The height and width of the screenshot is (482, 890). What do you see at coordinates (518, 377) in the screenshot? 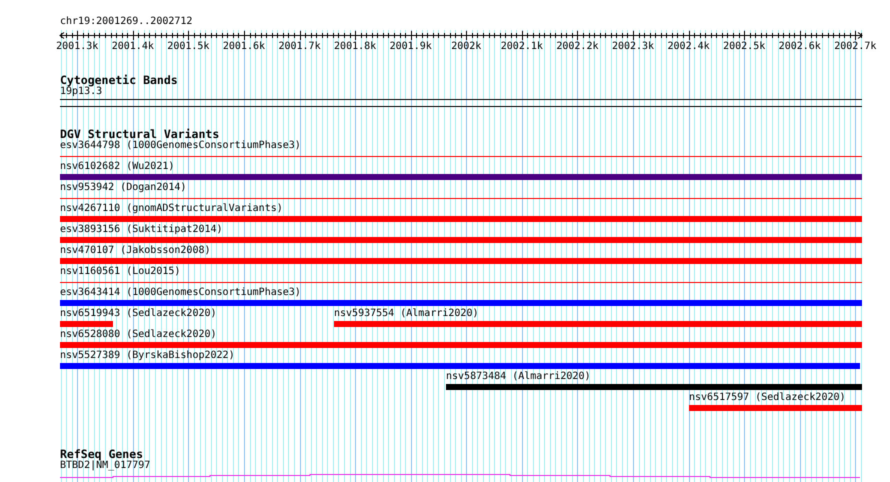
I see `feature-label: nsv5873484 (Almarri2020)` at bounding box center [518, 377].